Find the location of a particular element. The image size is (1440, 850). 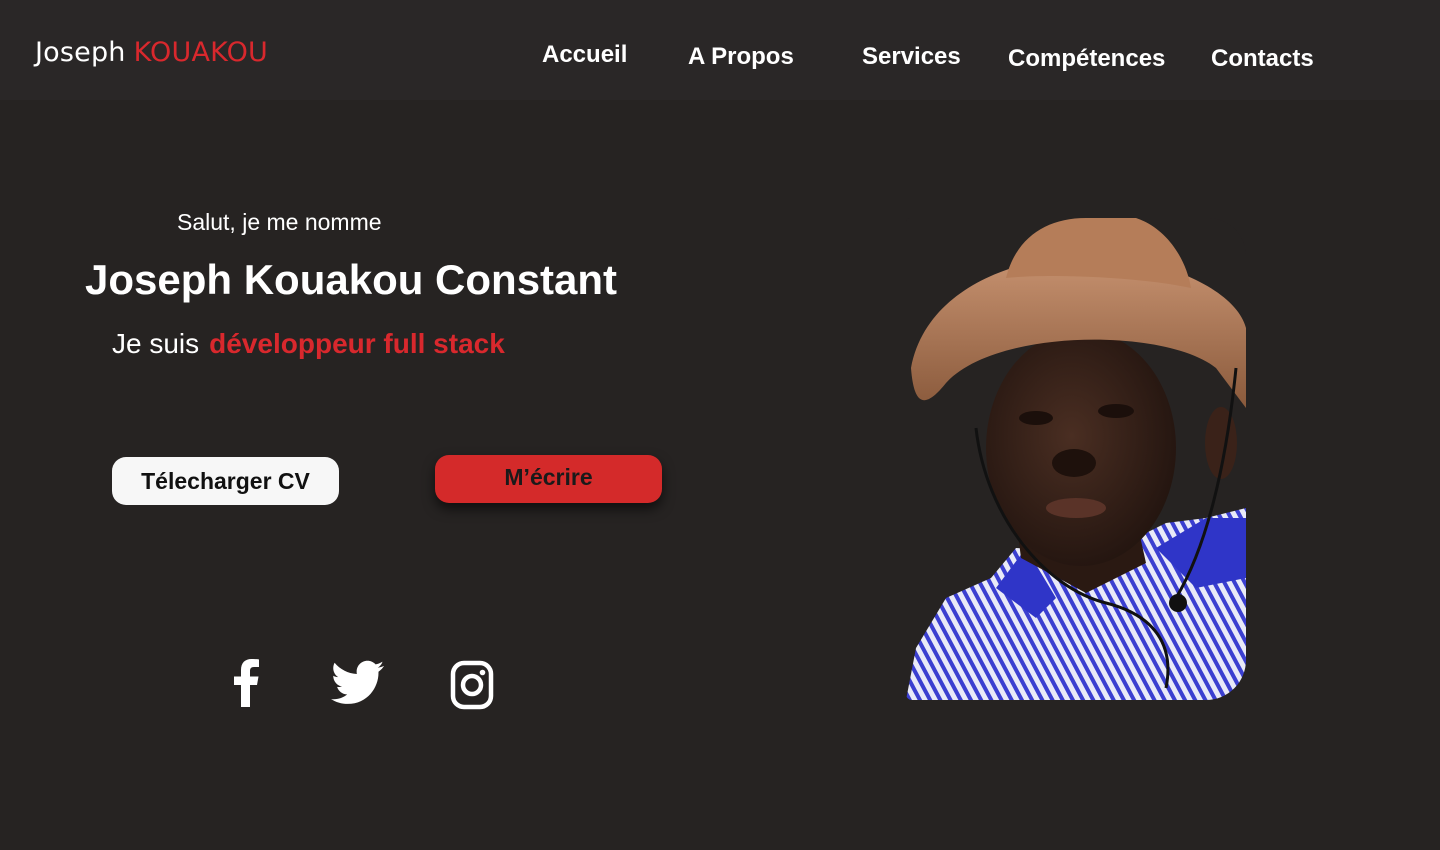

instagram-icon is located at coordinates (472, 685).